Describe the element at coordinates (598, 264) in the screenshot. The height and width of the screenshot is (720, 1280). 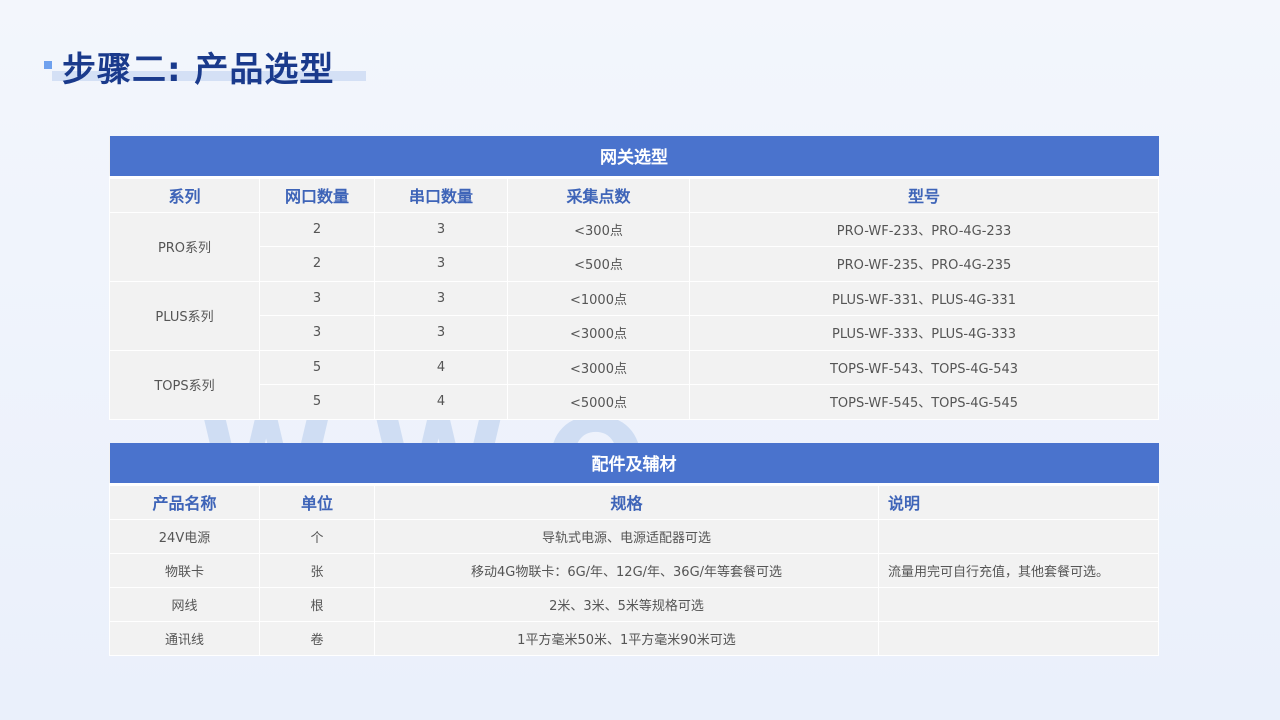
I see `table-cell: <500点` at that location.